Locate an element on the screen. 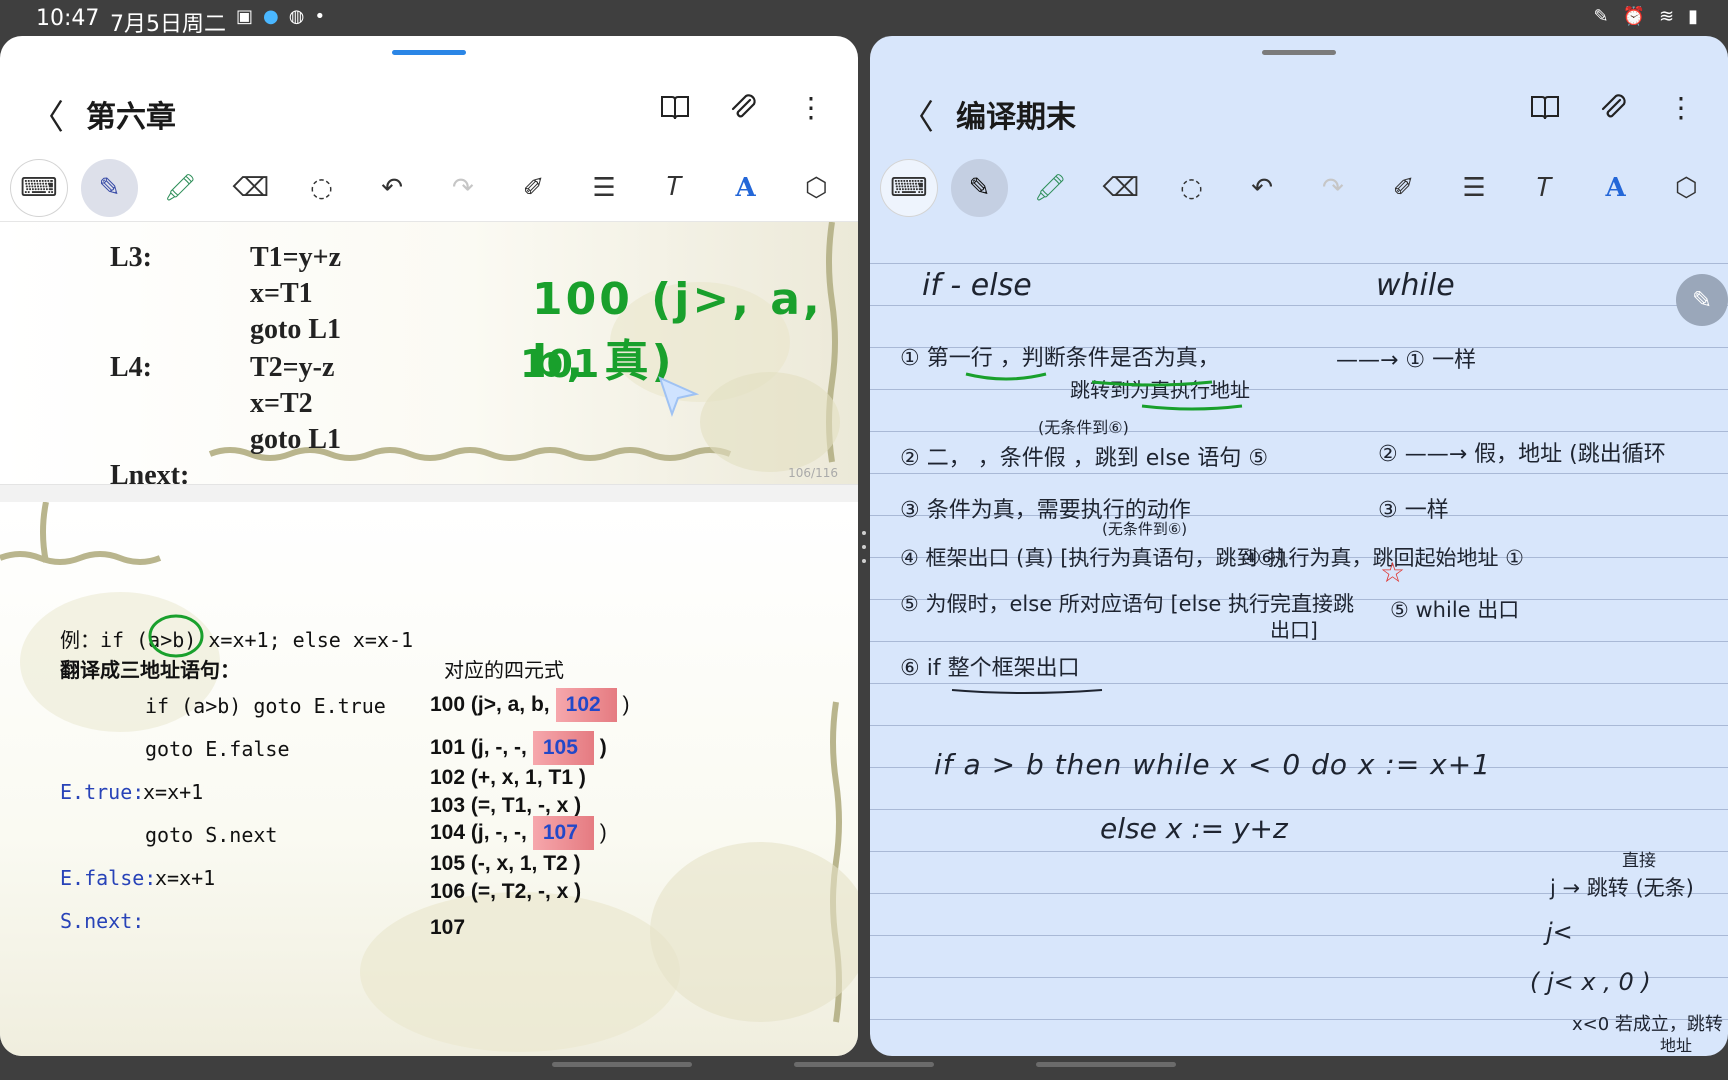 The height and width of the screenshot is (1080, 1728). note-line-3-right: ③ 一样 is located at coordinates (1413, 510).